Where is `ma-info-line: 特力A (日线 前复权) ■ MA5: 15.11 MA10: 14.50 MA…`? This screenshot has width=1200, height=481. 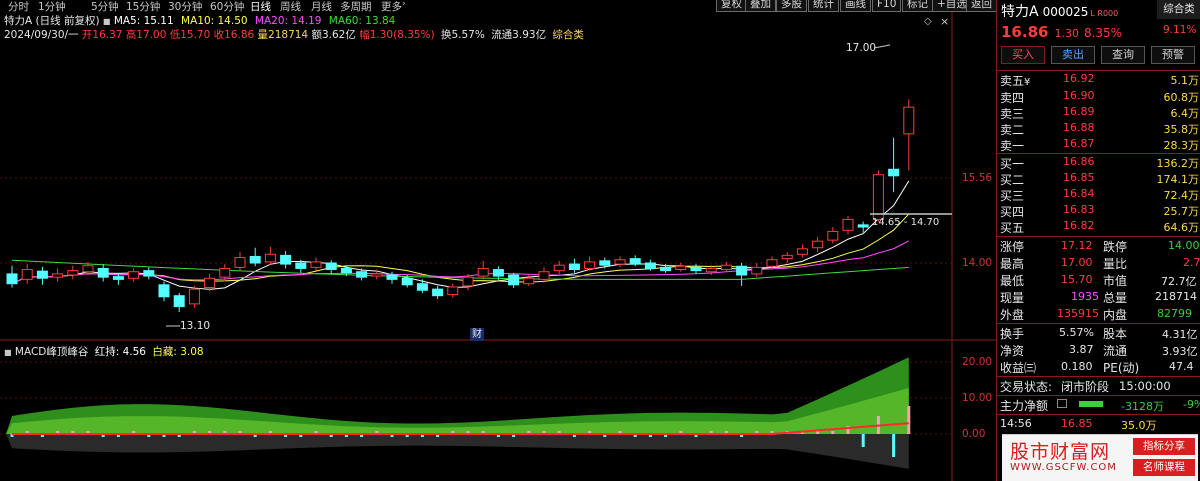 ma-info-line: 特力A (日线 前复权) ■ MA5: 15.11 MA10: 14.50 MA… is located at coordinates (199, 20).